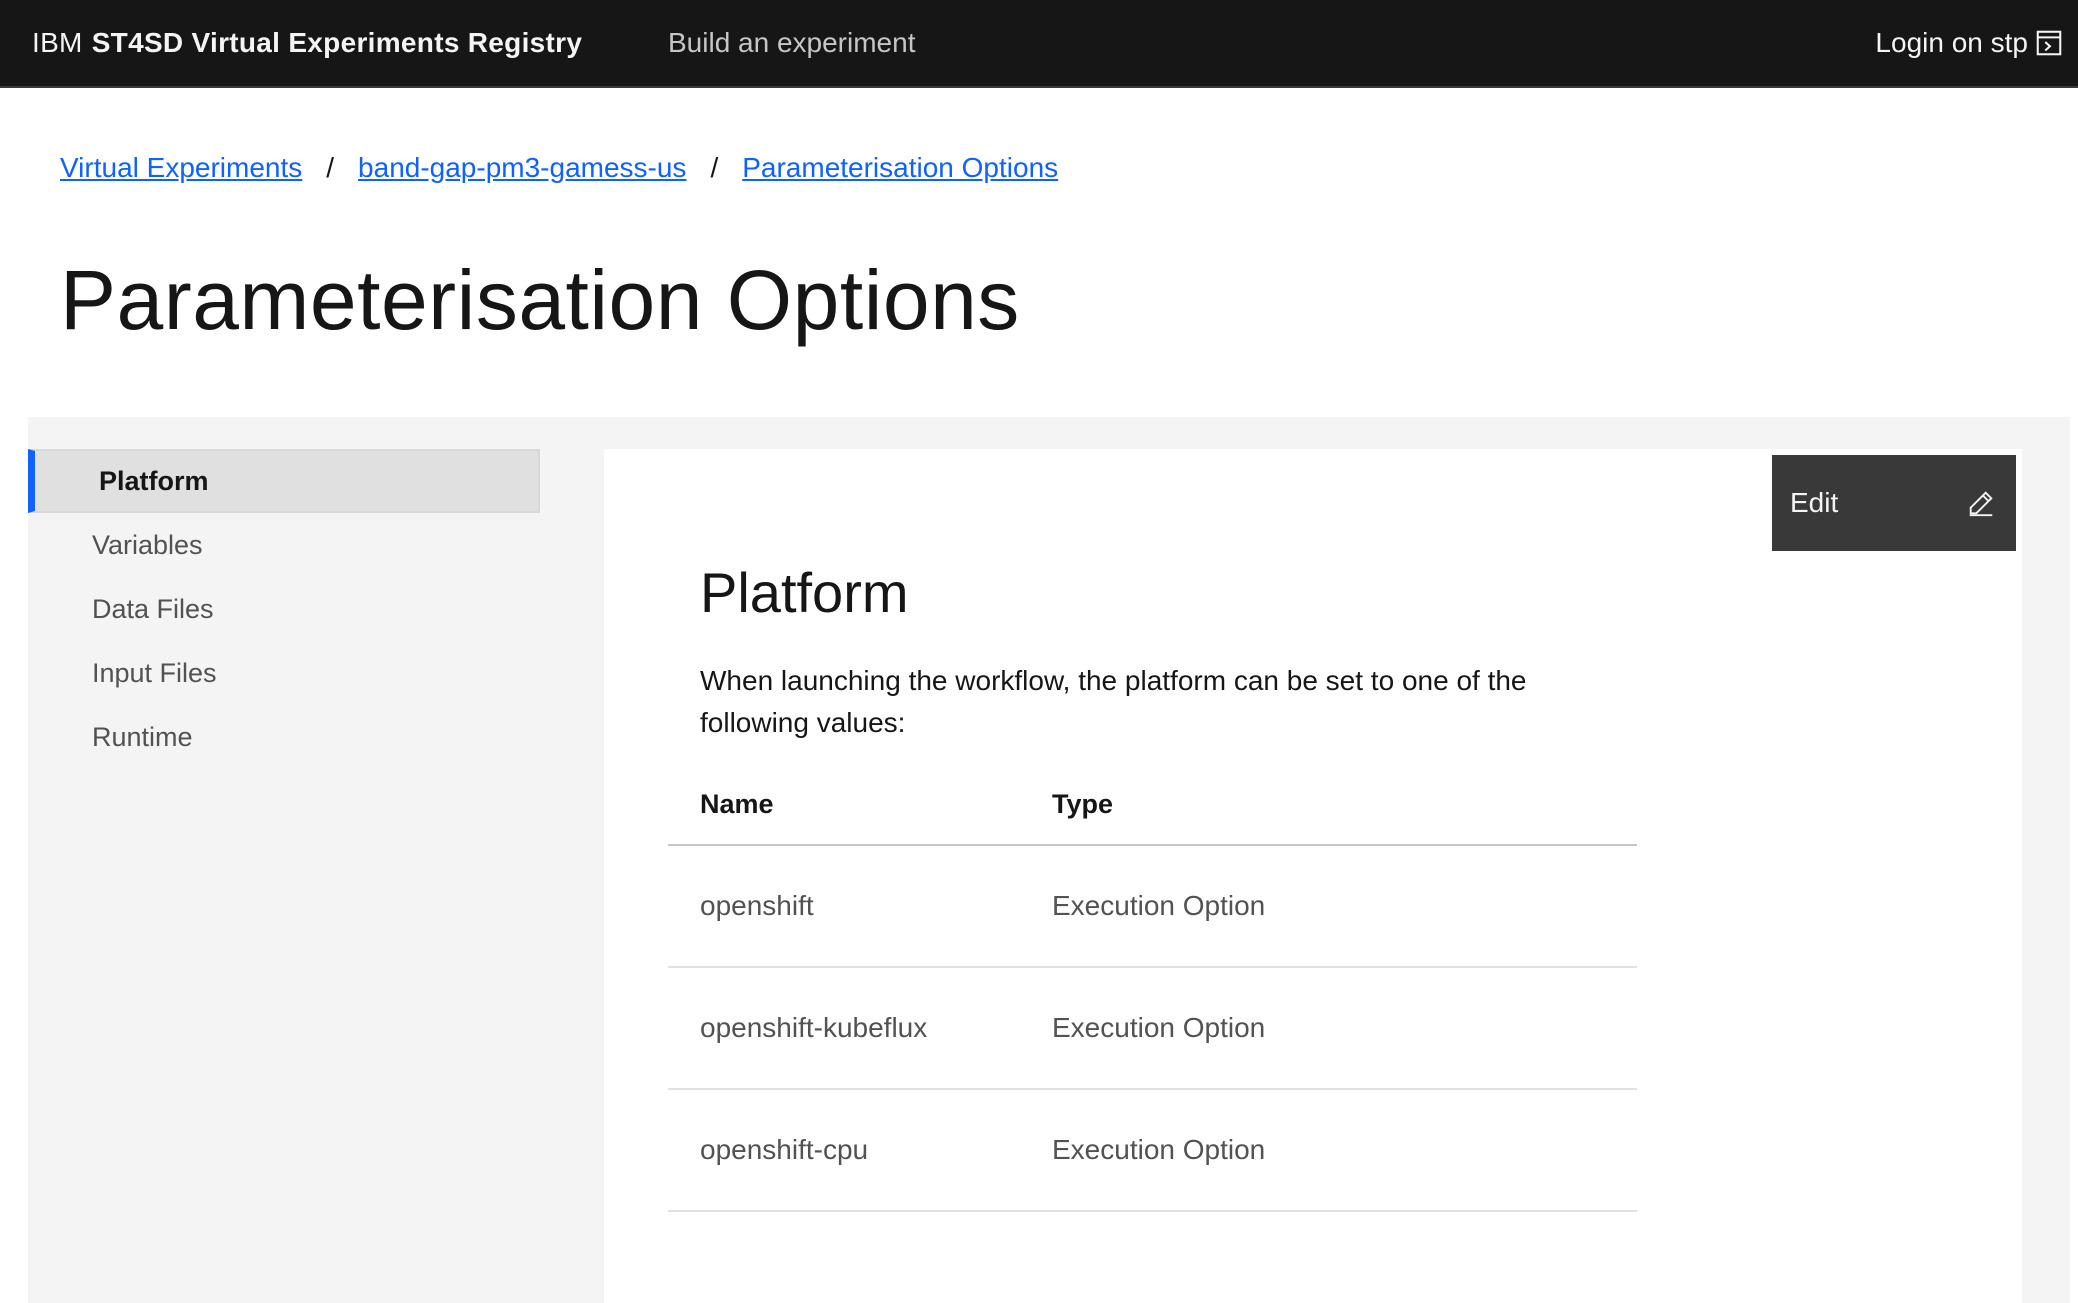  What do you see at coordinates (1951, 42) in the screenshot?
I see `login-label: Login on stp` at bounding box center [1951, 42].